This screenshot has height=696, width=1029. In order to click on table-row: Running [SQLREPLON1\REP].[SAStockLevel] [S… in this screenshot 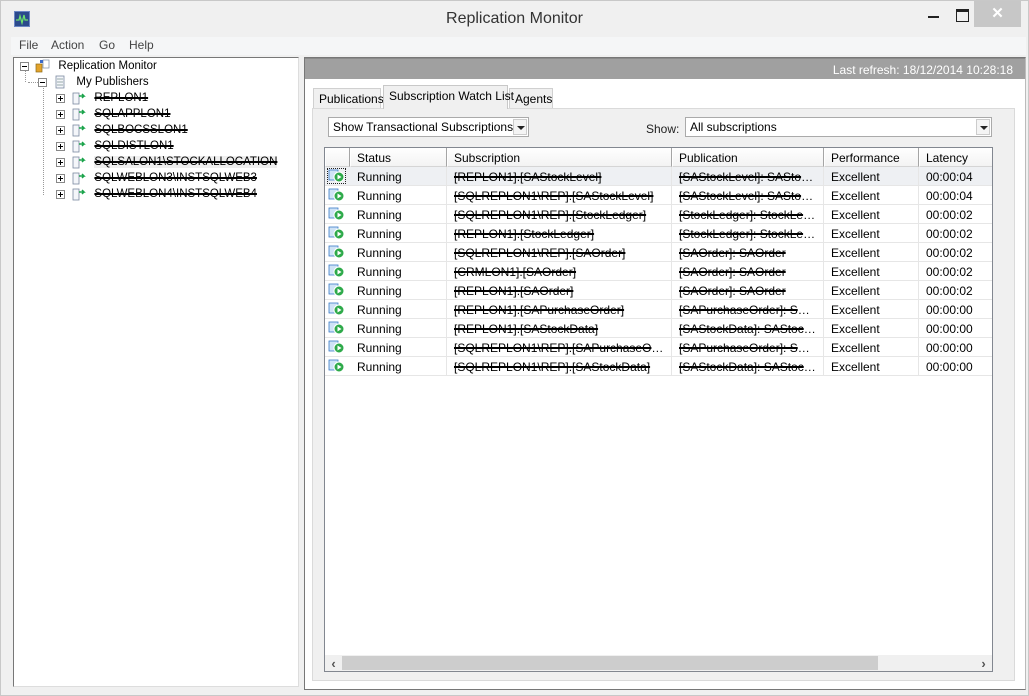, I will do `click(658, 195)`.